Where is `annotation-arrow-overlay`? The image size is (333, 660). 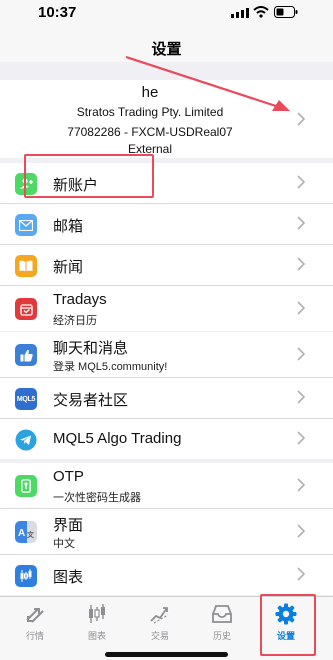
annotation-arrow-overlay is located at coordinates (207, 83).